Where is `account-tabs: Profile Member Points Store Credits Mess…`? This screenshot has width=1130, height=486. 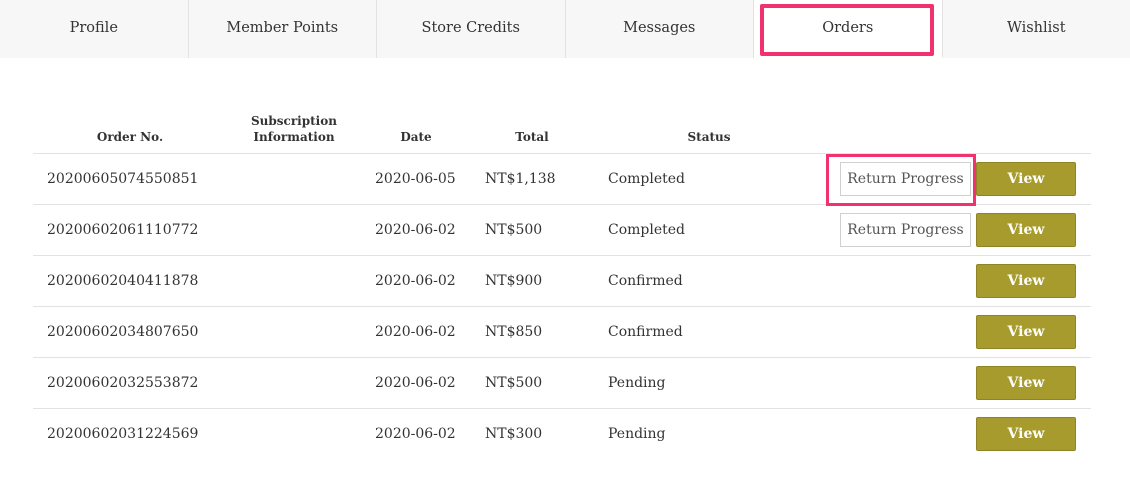 account-tabs: Profile Member Points Store Credits Mess… is located at coordinates (565, 29).